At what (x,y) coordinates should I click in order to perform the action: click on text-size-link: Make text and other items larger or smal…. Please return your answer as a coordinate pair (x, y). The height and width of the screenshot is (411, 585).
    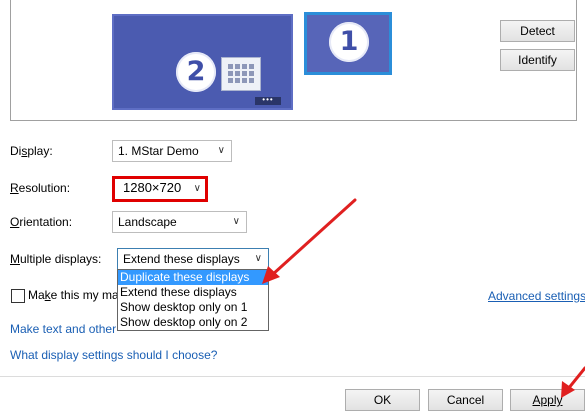
    Looking at the image, I should click on (64, 329).